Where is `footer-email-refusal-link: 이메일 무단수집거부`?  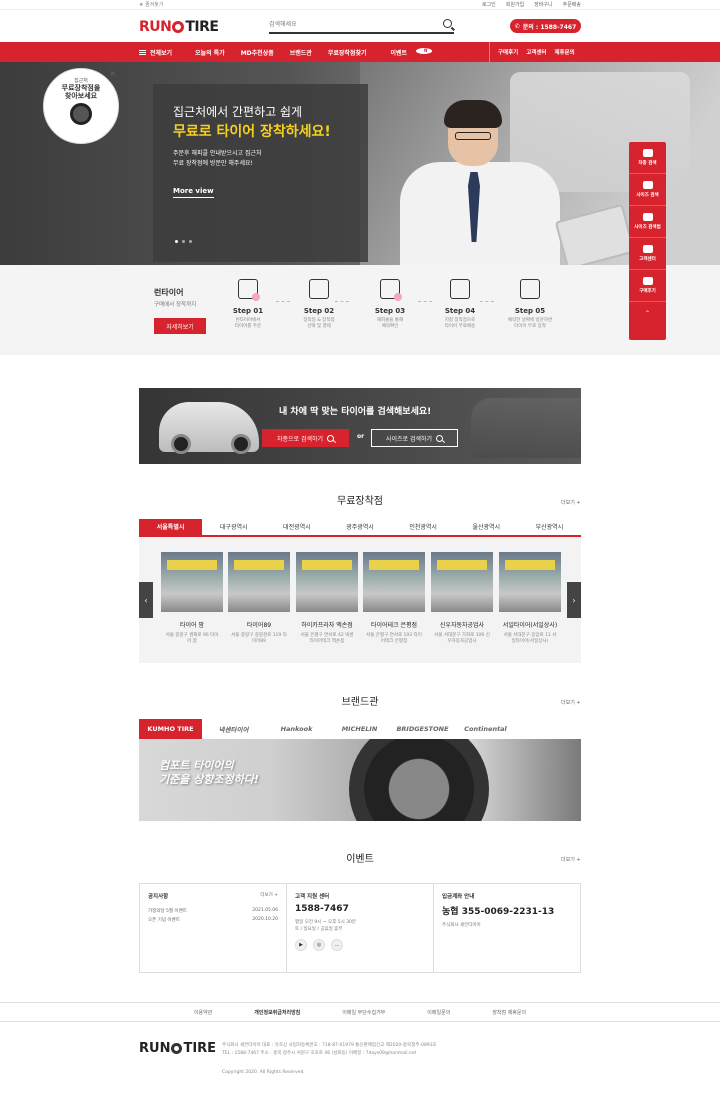 footer-email-refusal-link: 이메일 무단수집거부 is located at coordinates (363, 1012).